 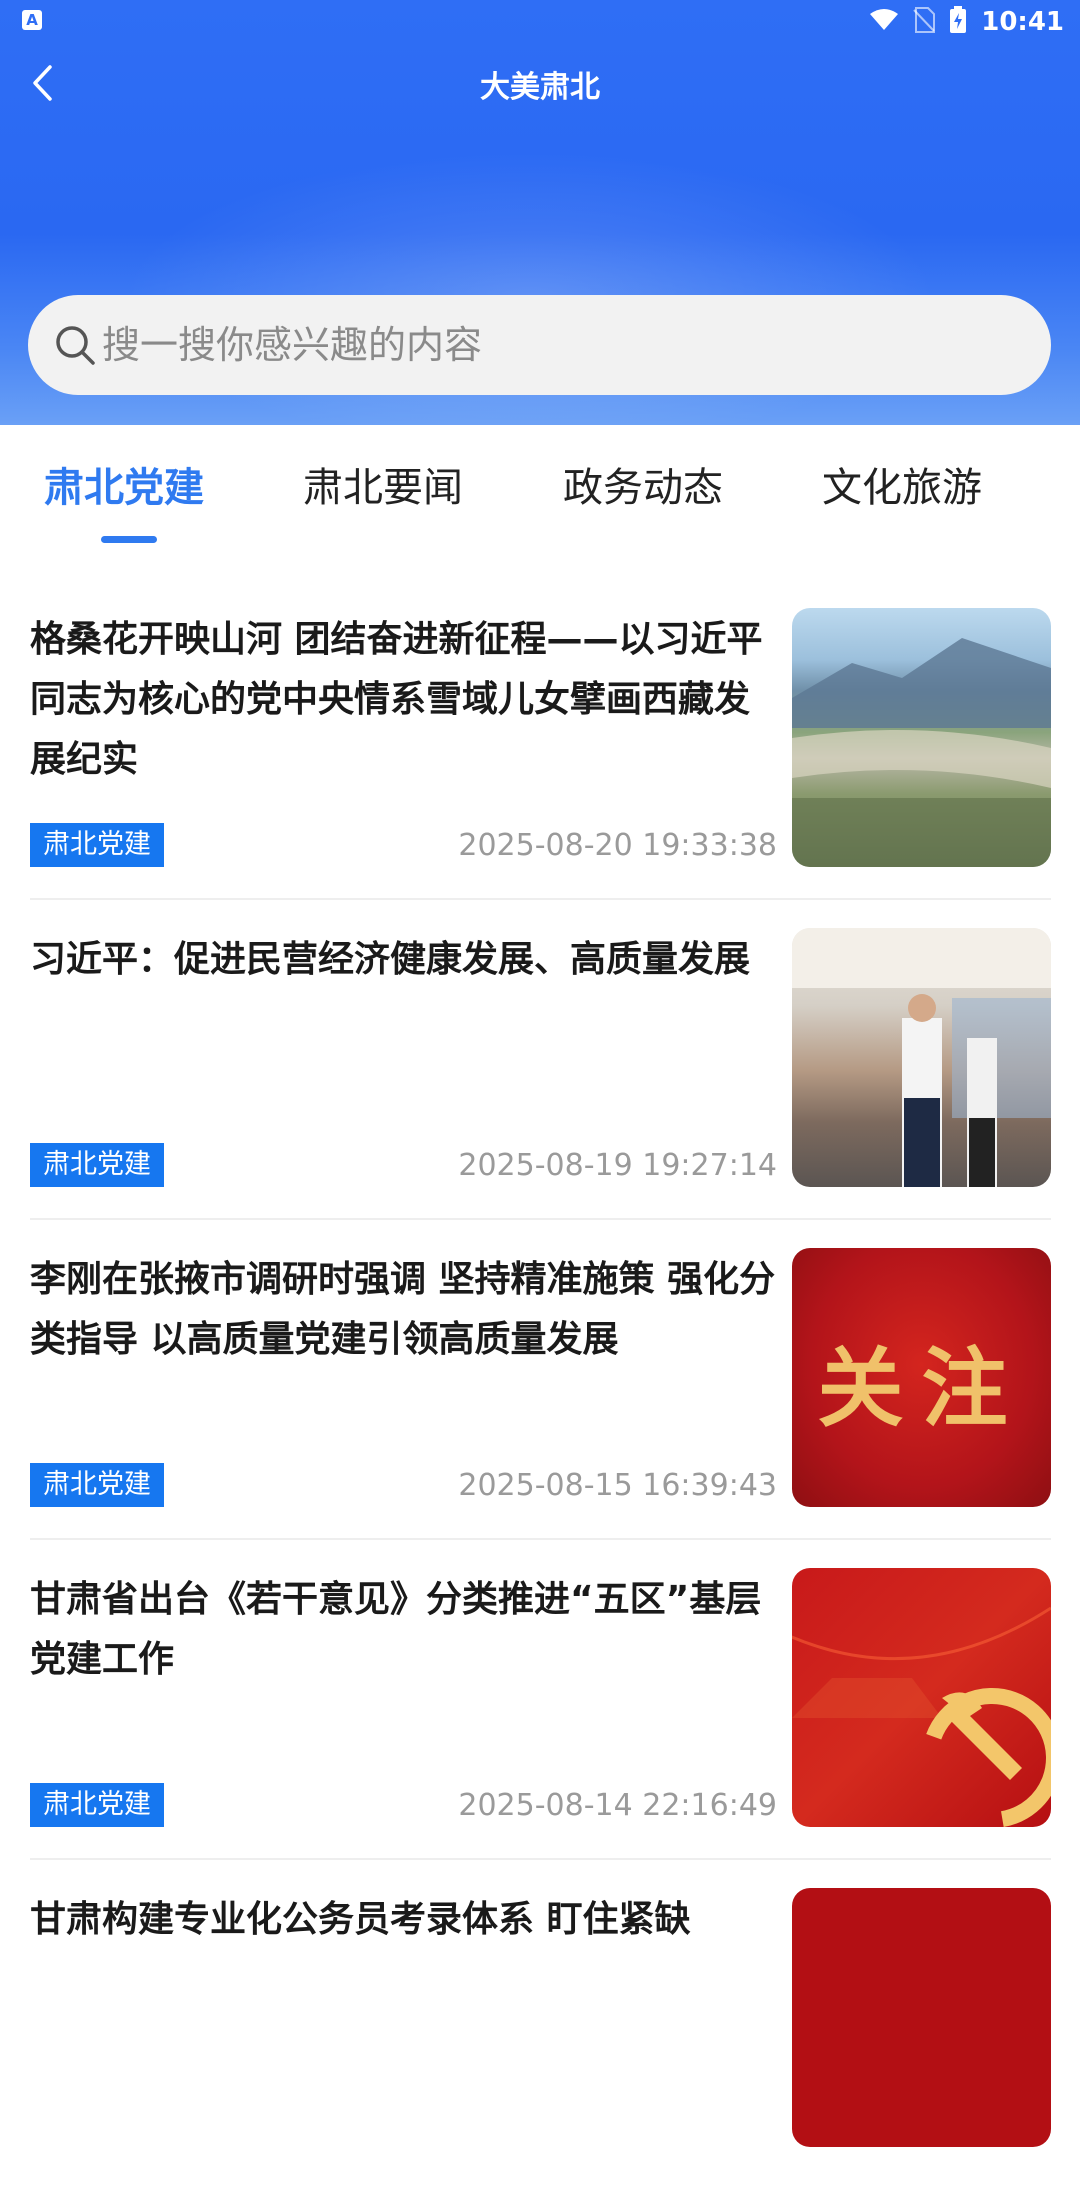 I want to click on wifi-icon, so click(x=884, y=22).